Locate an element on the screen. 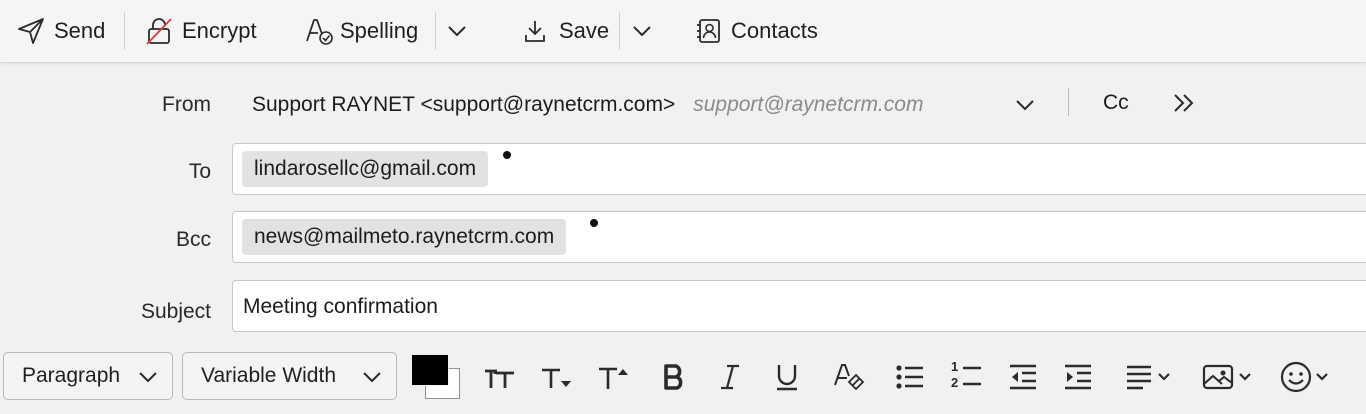 The image size is (1366, 414). clear-format-icon is located at coordinates (849, 377).